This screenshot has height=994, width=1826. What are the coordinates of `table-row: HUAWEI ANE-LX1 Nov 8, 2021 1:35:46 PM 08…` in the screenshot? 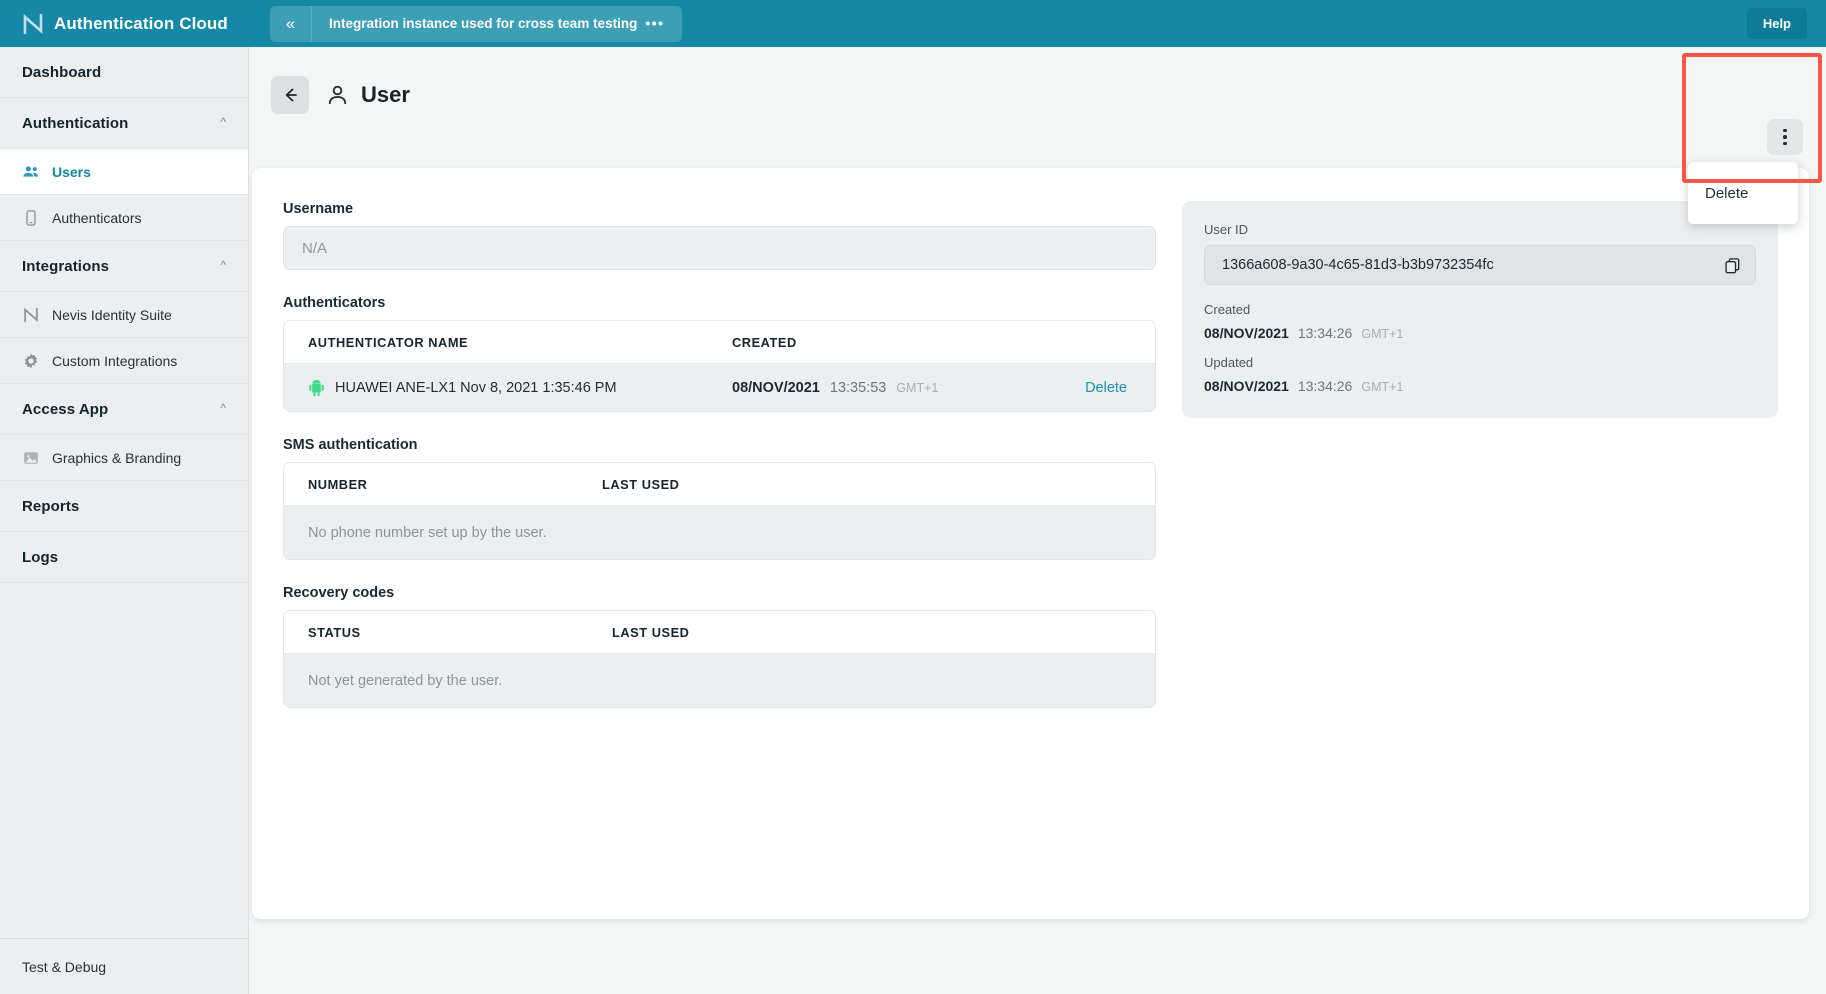 It's located at (719, 387).